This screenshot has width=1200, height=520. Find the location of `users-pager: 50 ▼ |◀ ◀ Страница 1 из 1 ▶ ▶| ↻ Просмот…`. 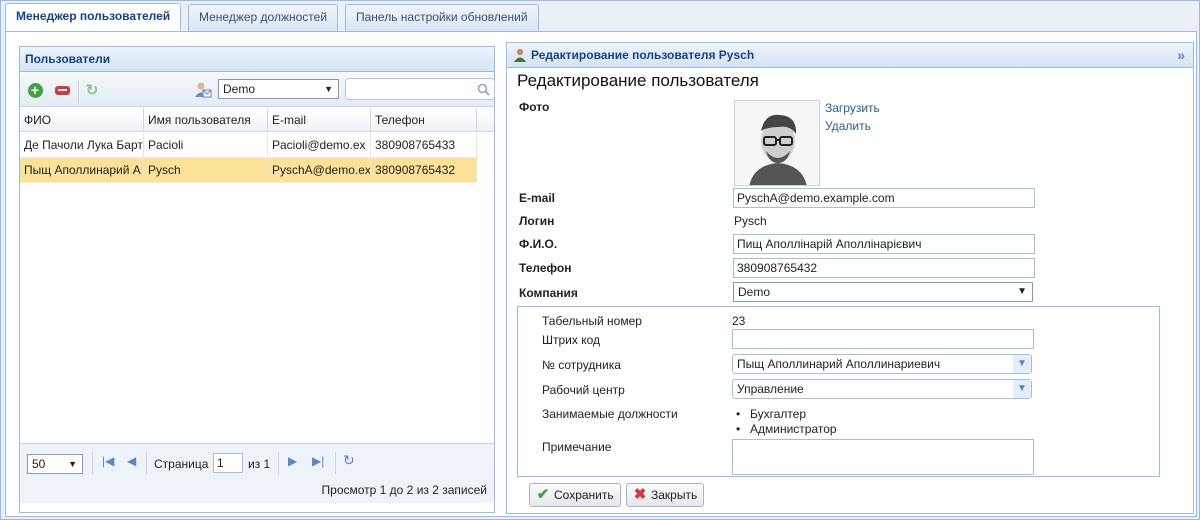

users-pager: 50 ▼ |◀ ◀ Страница 1 из 1 ▶ ▶| ↻ Просмот… is located at coordinates (257, 473).